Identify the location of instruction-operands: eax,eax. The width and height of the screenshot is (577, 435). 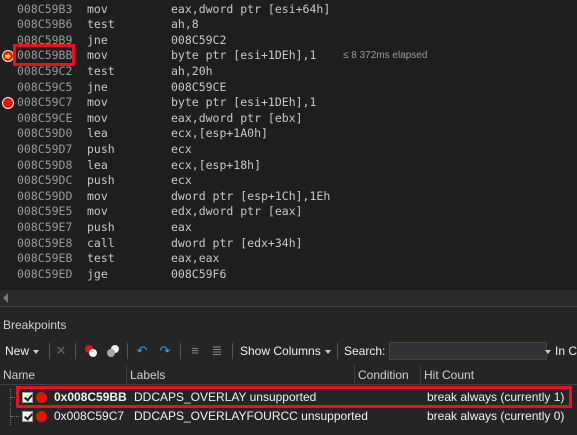
(195, 258).